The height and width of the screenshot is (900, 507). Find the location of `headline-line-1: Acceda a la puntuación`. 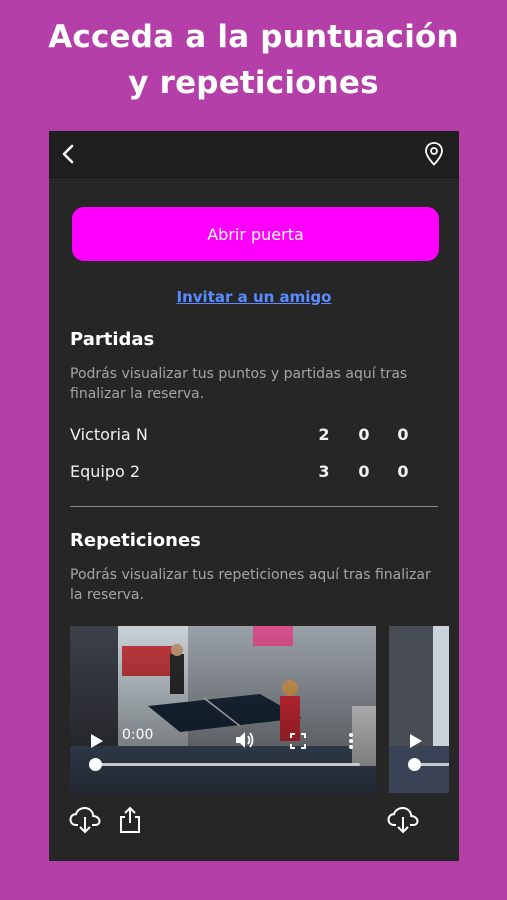

headline-line-1: Acceda a la puntuación is located at coordinates (253, 37).